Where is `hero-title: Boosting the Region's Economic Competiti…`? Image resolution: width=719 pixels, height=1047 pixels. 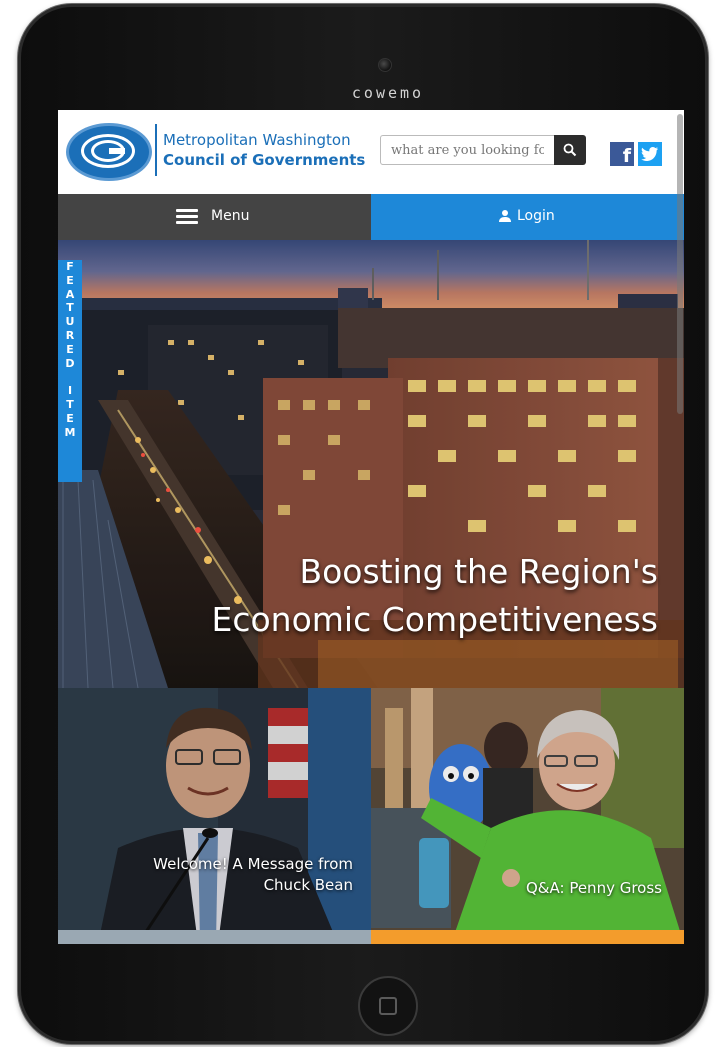
hero-title: Boosting the Region's Economic Competiti… is located at coordinates (378, 596).